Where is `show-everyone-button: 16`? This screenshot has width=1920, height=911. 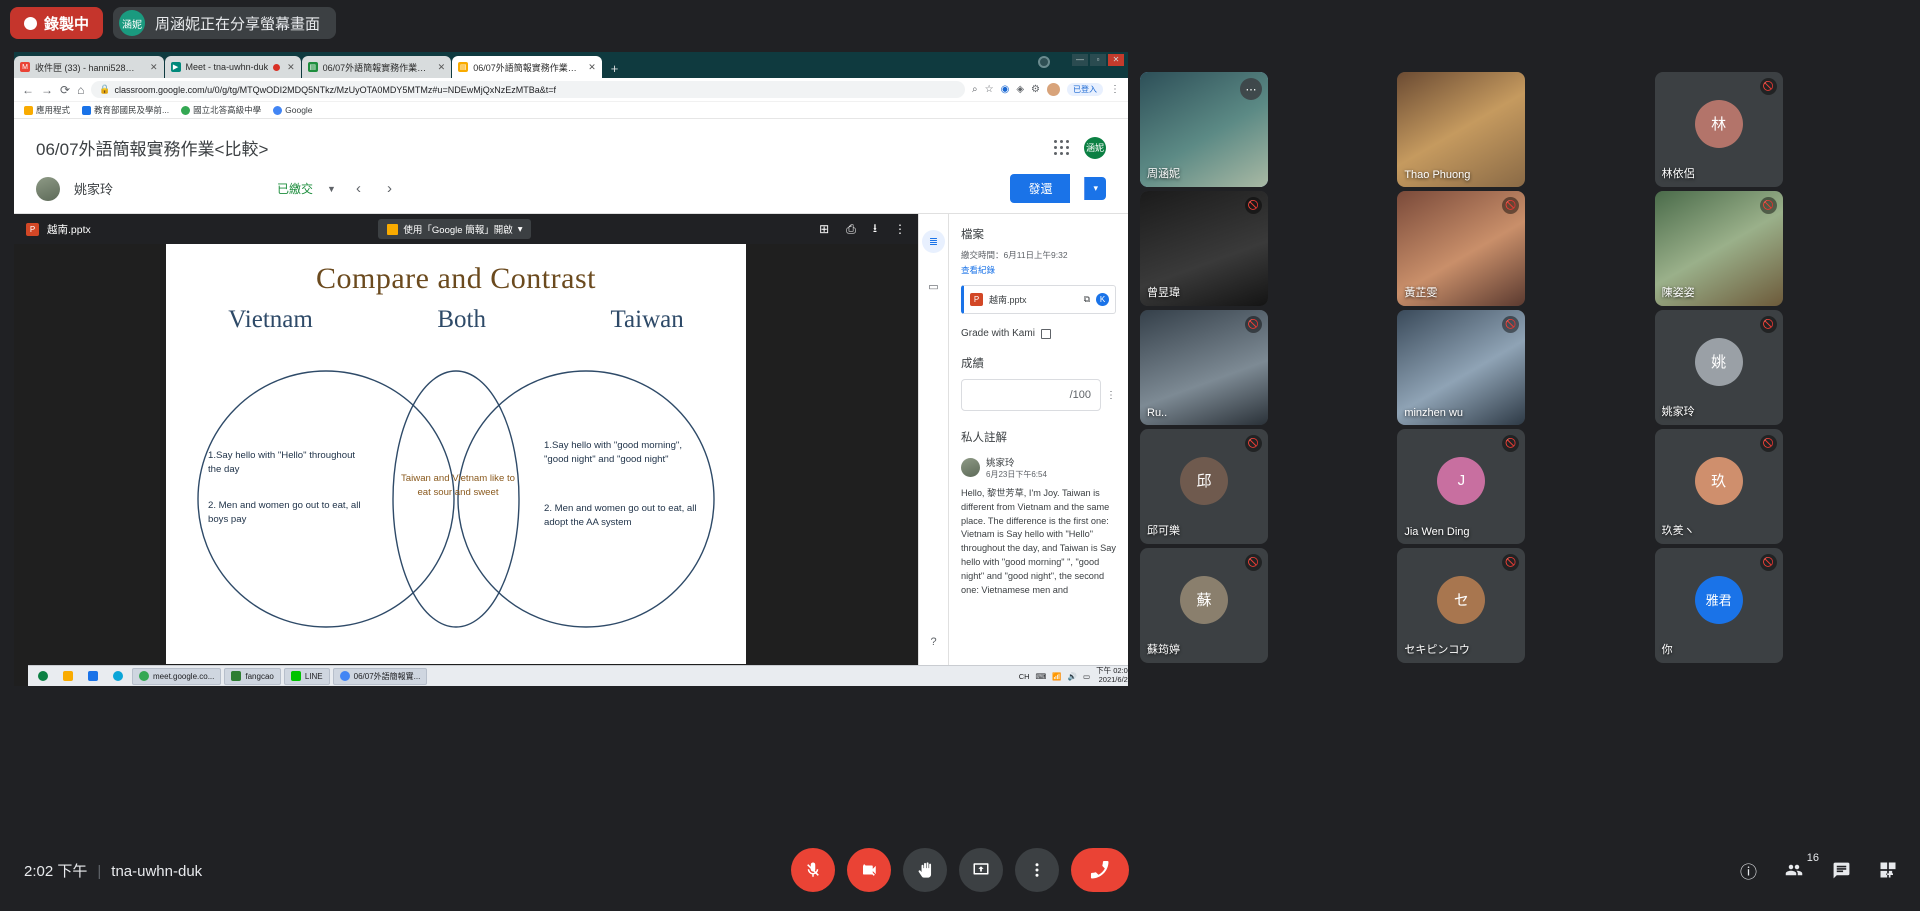 show-everyone-button: 16 is located at coordinates (1801, 865).